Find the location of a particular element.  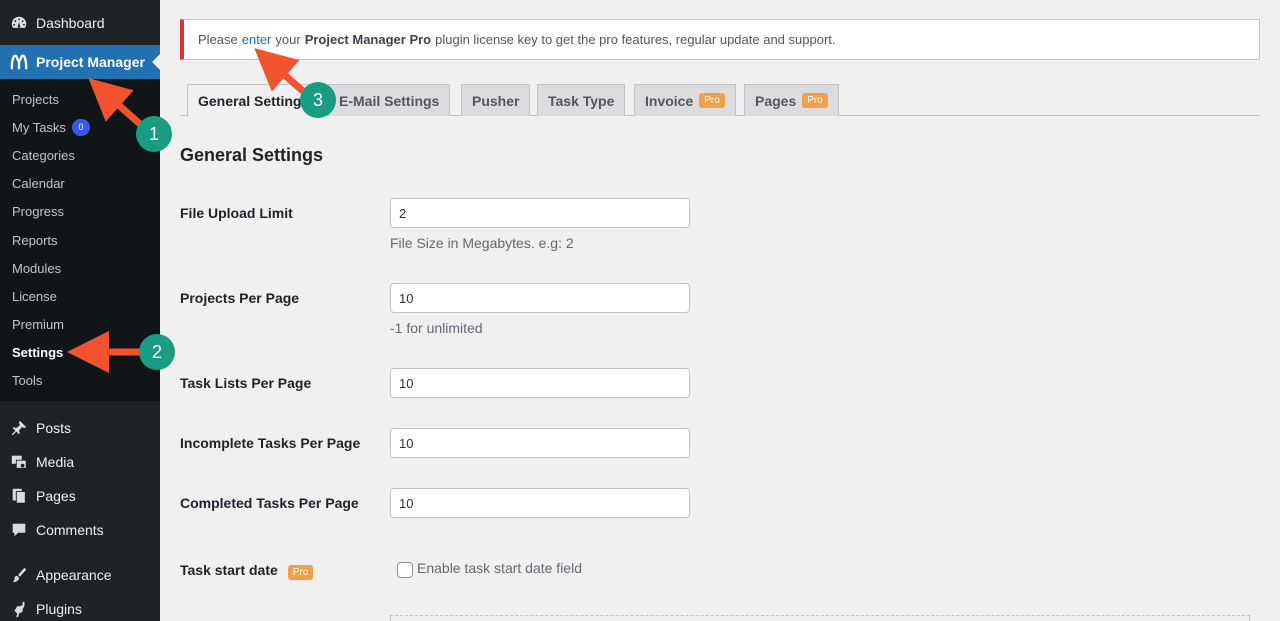

notice-enter-link: enter is located at coordinates (257, 39).